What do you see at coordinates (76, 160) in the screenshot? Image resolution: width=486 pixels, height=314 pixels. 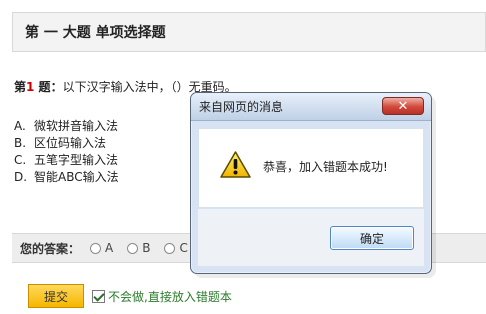 I see `option-text-c: 五笔字型输入法` at bounding box center [76, 160].